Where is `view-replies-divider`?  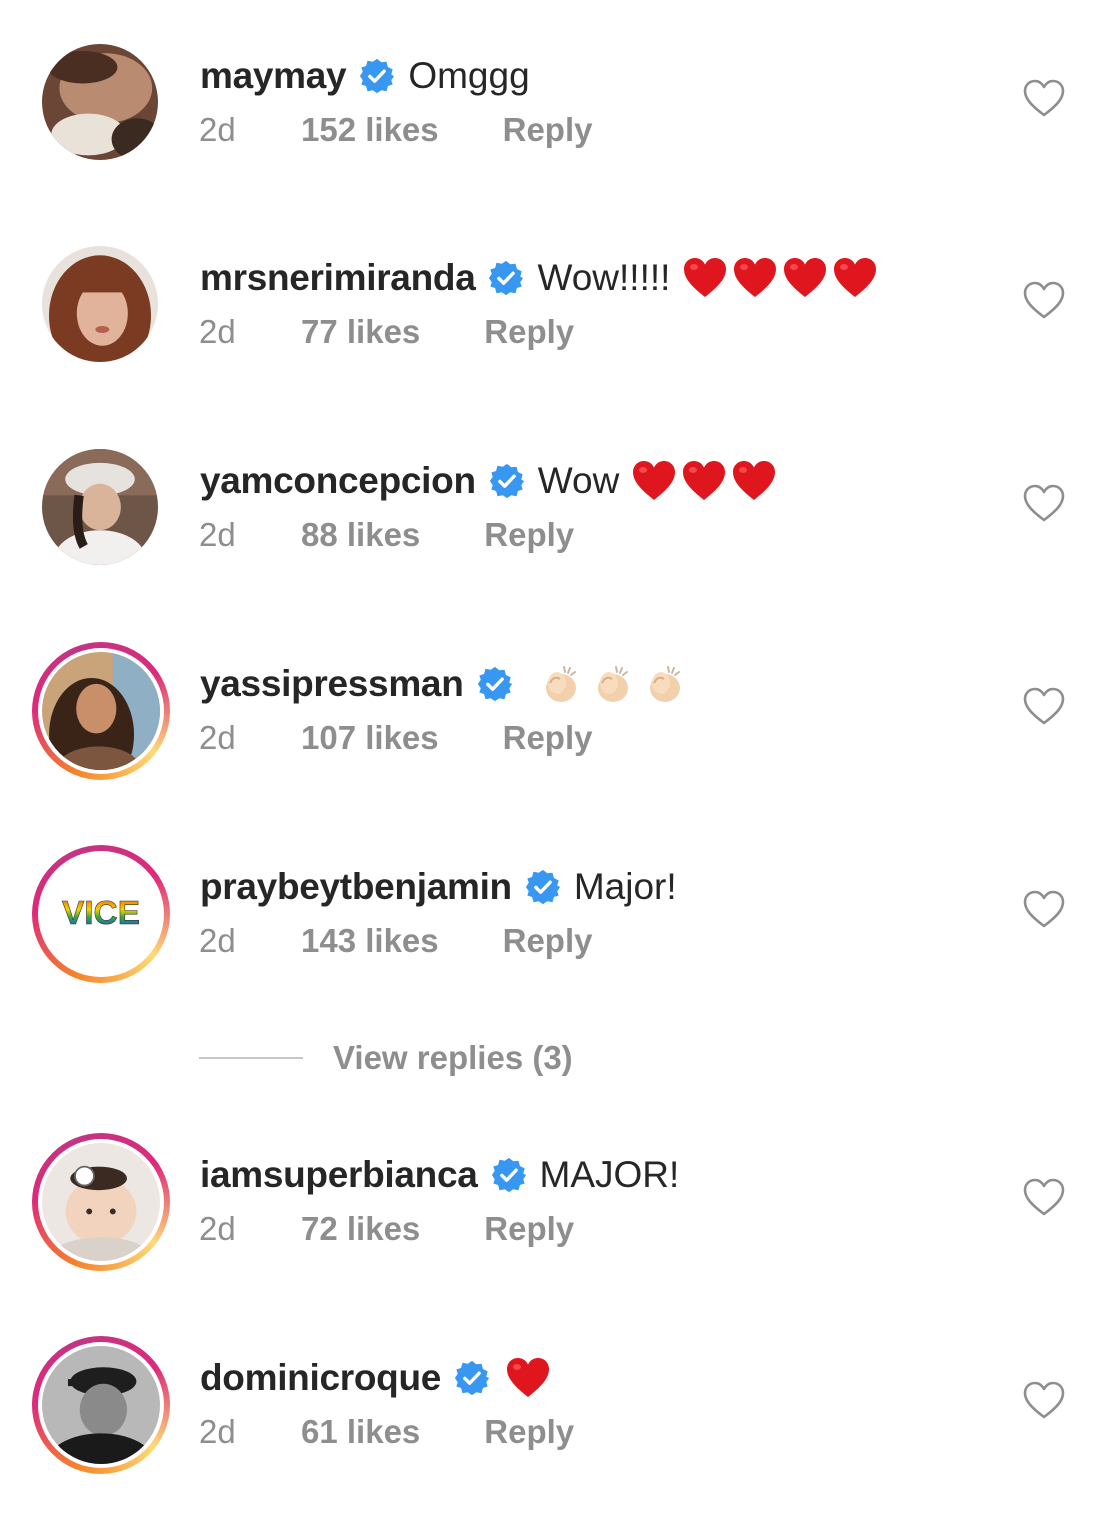 view-replies-divider is located at coordinates (251, 1058).